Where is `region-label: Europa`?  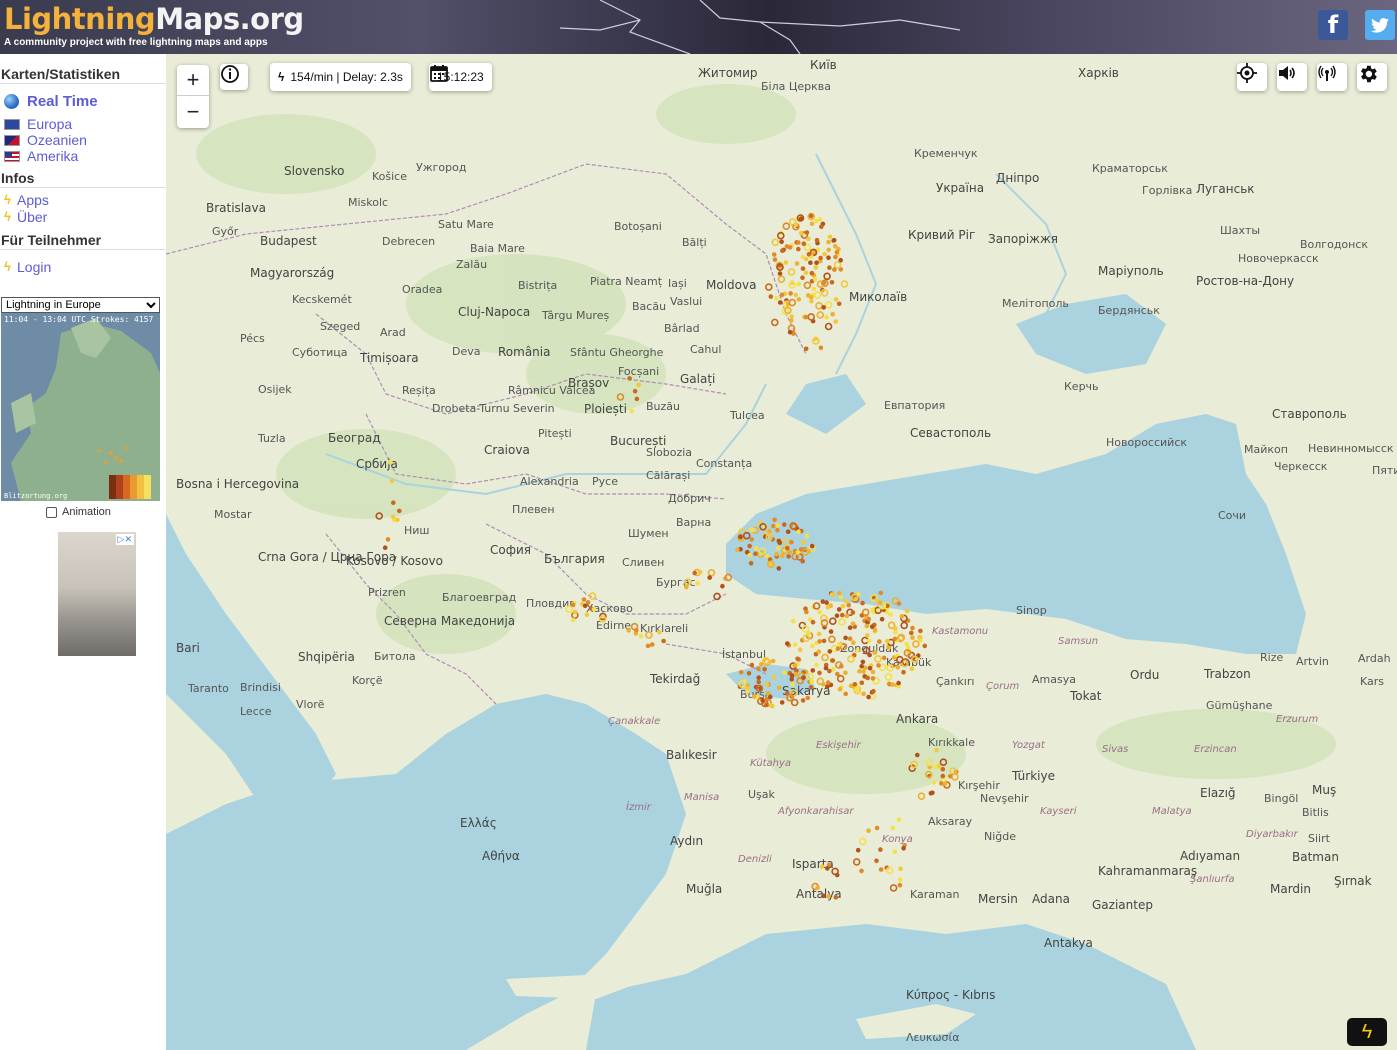 region-label: Europa is located at coordinates (49, 124).